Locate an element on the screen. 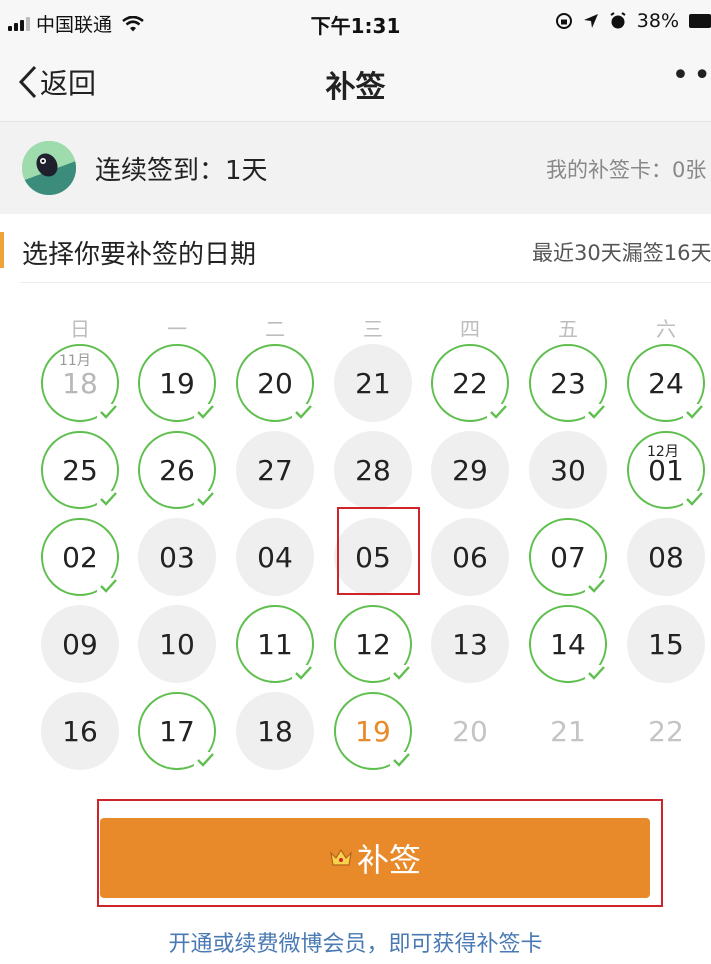 Image resolution: width=711 pixels, height=964 pixels. calendar-day: 28 is located at coordinates (373, 470).